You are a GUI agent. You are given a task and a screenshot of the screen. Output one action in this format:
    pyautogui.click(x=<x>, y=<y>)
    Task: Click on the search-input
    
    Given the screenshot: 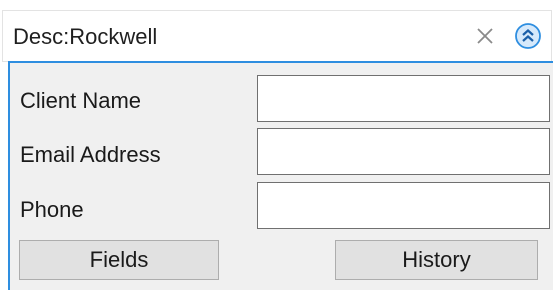 What is the action you would take?
    pyautogui.click(x=233, y=37)
    